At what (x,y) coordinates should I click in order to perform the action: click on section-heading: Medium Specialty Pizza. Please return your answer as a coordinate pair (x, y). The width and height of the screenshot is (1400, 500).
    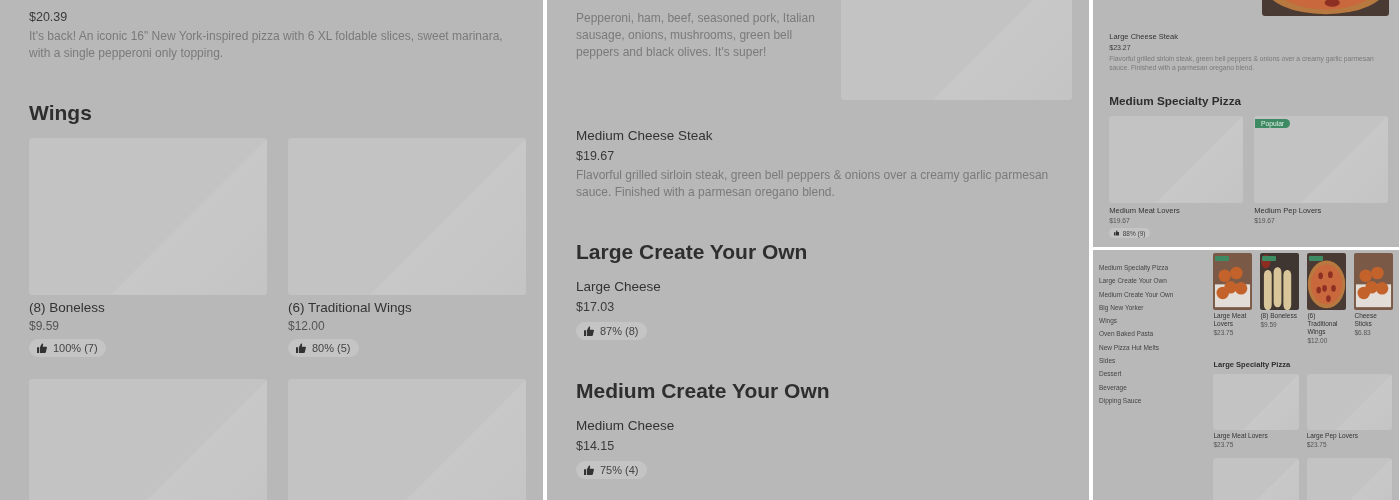
    Looking at the image, I should click on (1176, 101).